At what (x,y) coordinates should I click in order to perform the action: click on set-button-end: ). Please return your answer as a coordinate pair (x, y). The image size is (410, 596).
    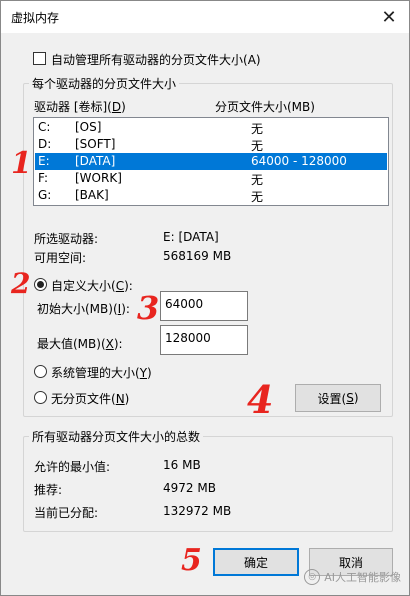
    Looking at the image, I should click on (356, 398).